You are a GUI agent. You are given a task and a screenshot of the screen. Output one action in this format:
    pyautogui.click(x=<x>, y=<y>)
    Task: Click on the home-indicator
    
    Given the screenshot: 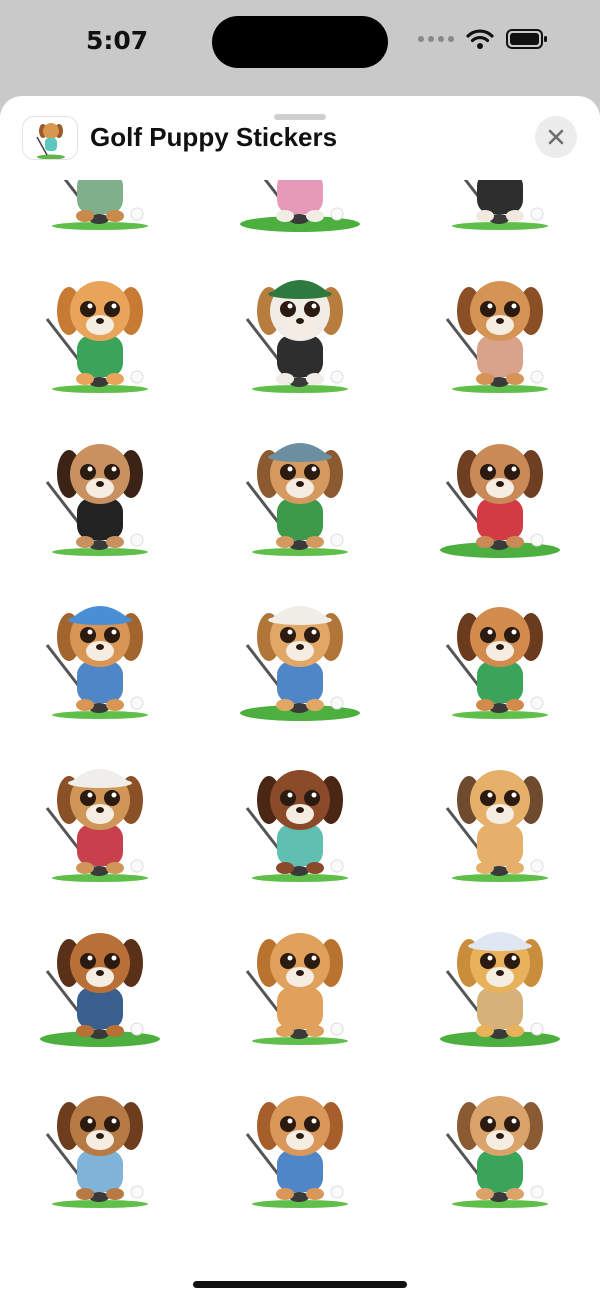 What is the action you would take?
    pyautogui.click(x=300, y=1284)
    